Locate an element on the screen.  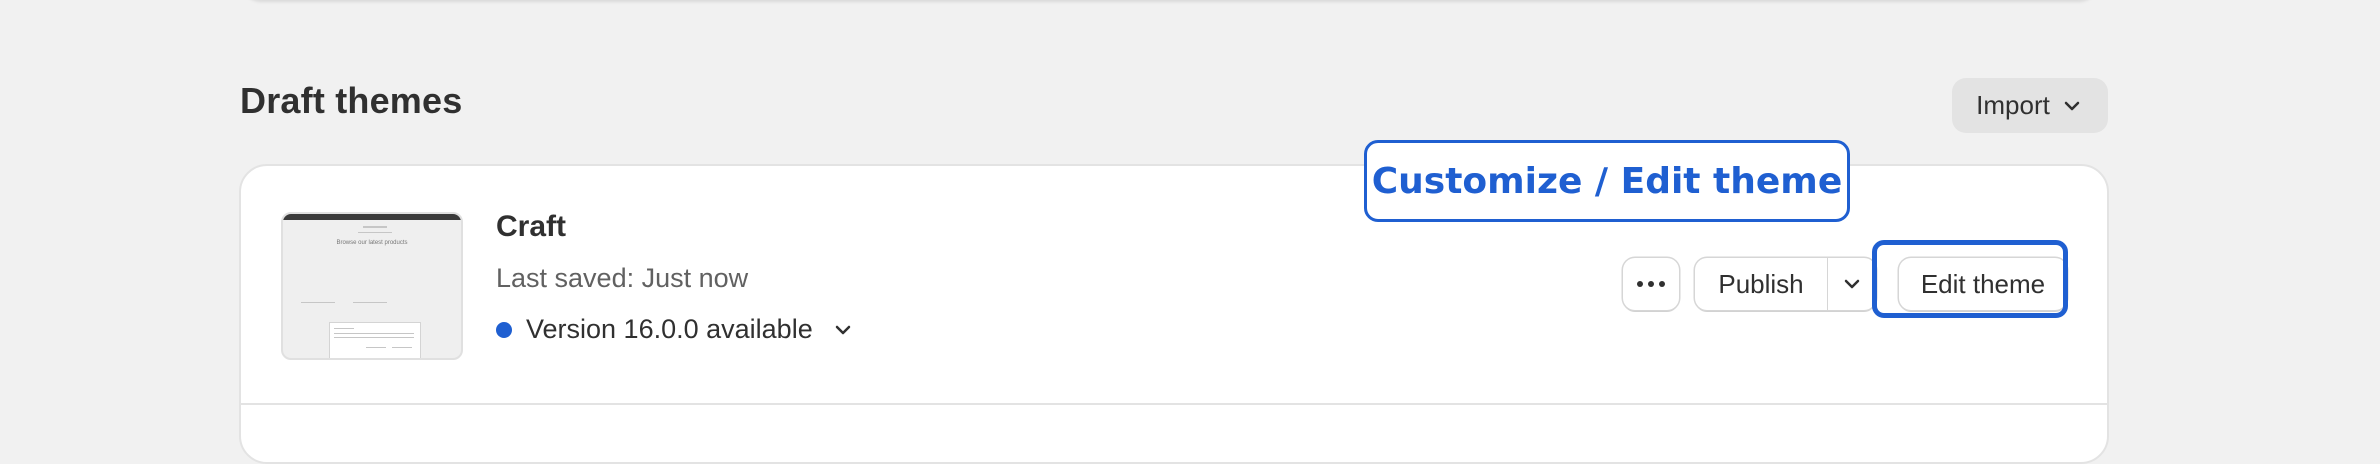
more-actions-button is located at coordinates (1651, 284).